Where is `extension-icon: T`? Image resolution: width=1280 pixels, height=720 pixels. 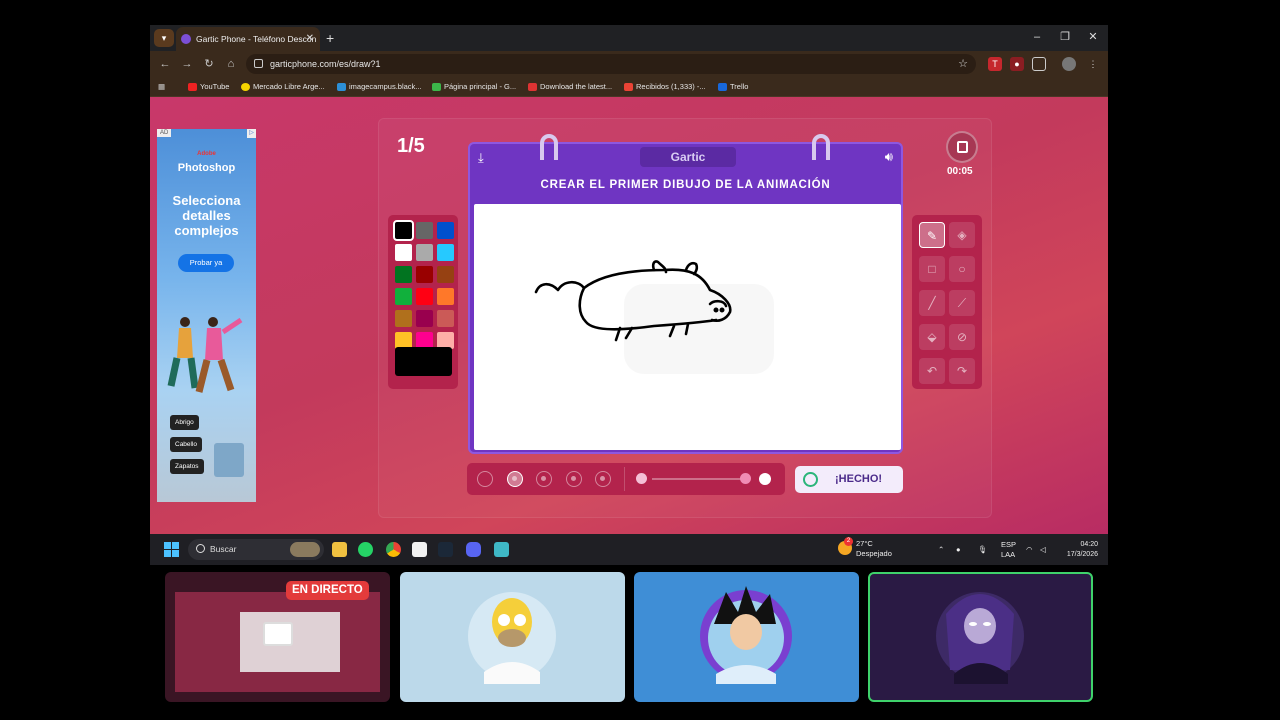
extension-icon: T is located at coordinates (995, 64).